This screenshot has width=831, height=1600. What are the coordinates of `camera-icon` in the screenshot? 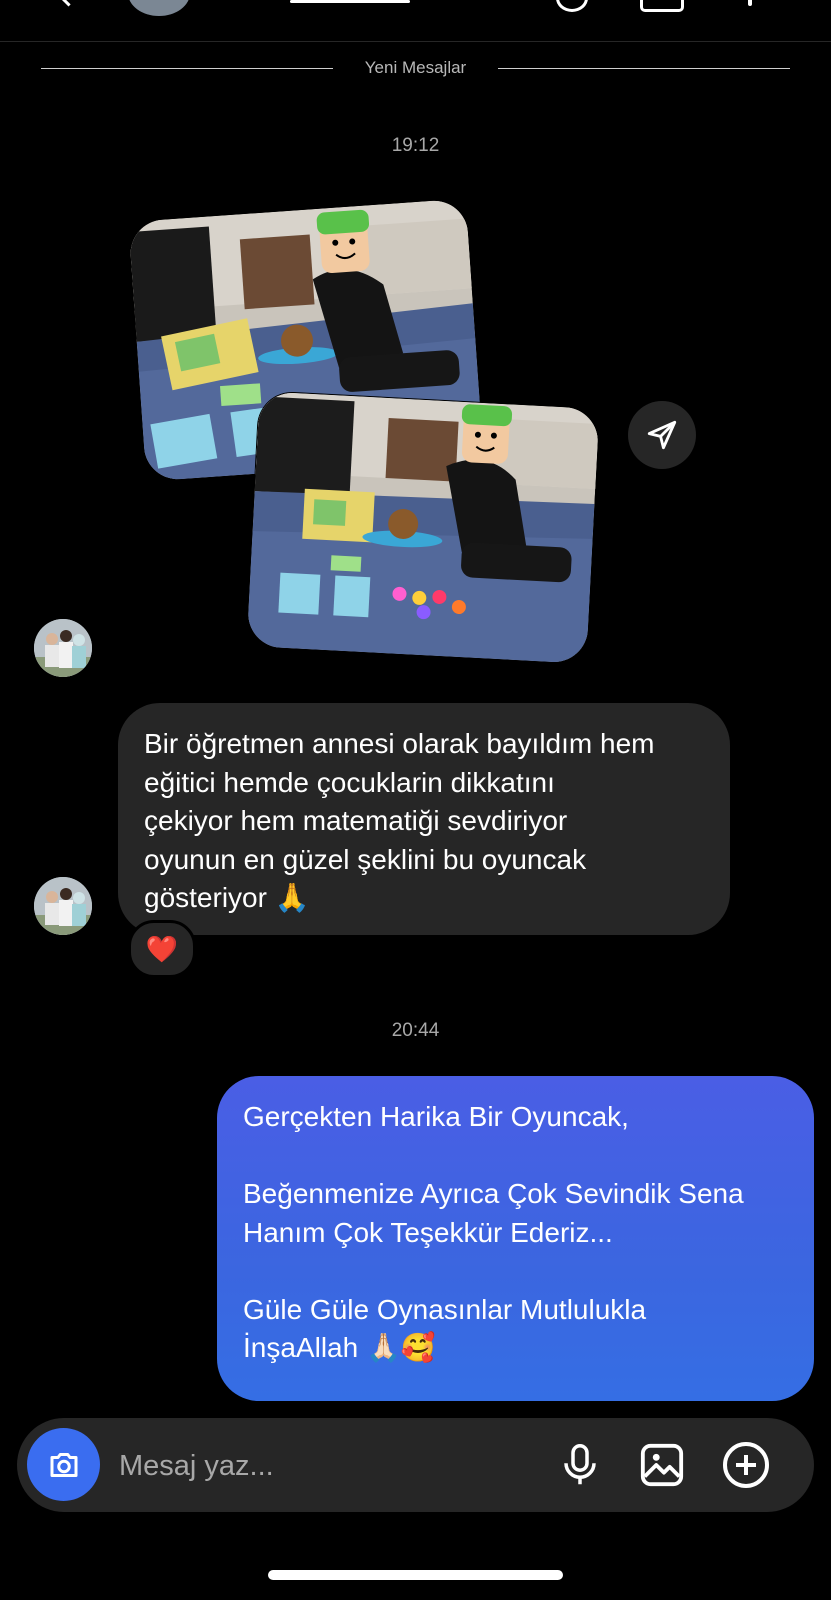 It's located at (63, 1464).